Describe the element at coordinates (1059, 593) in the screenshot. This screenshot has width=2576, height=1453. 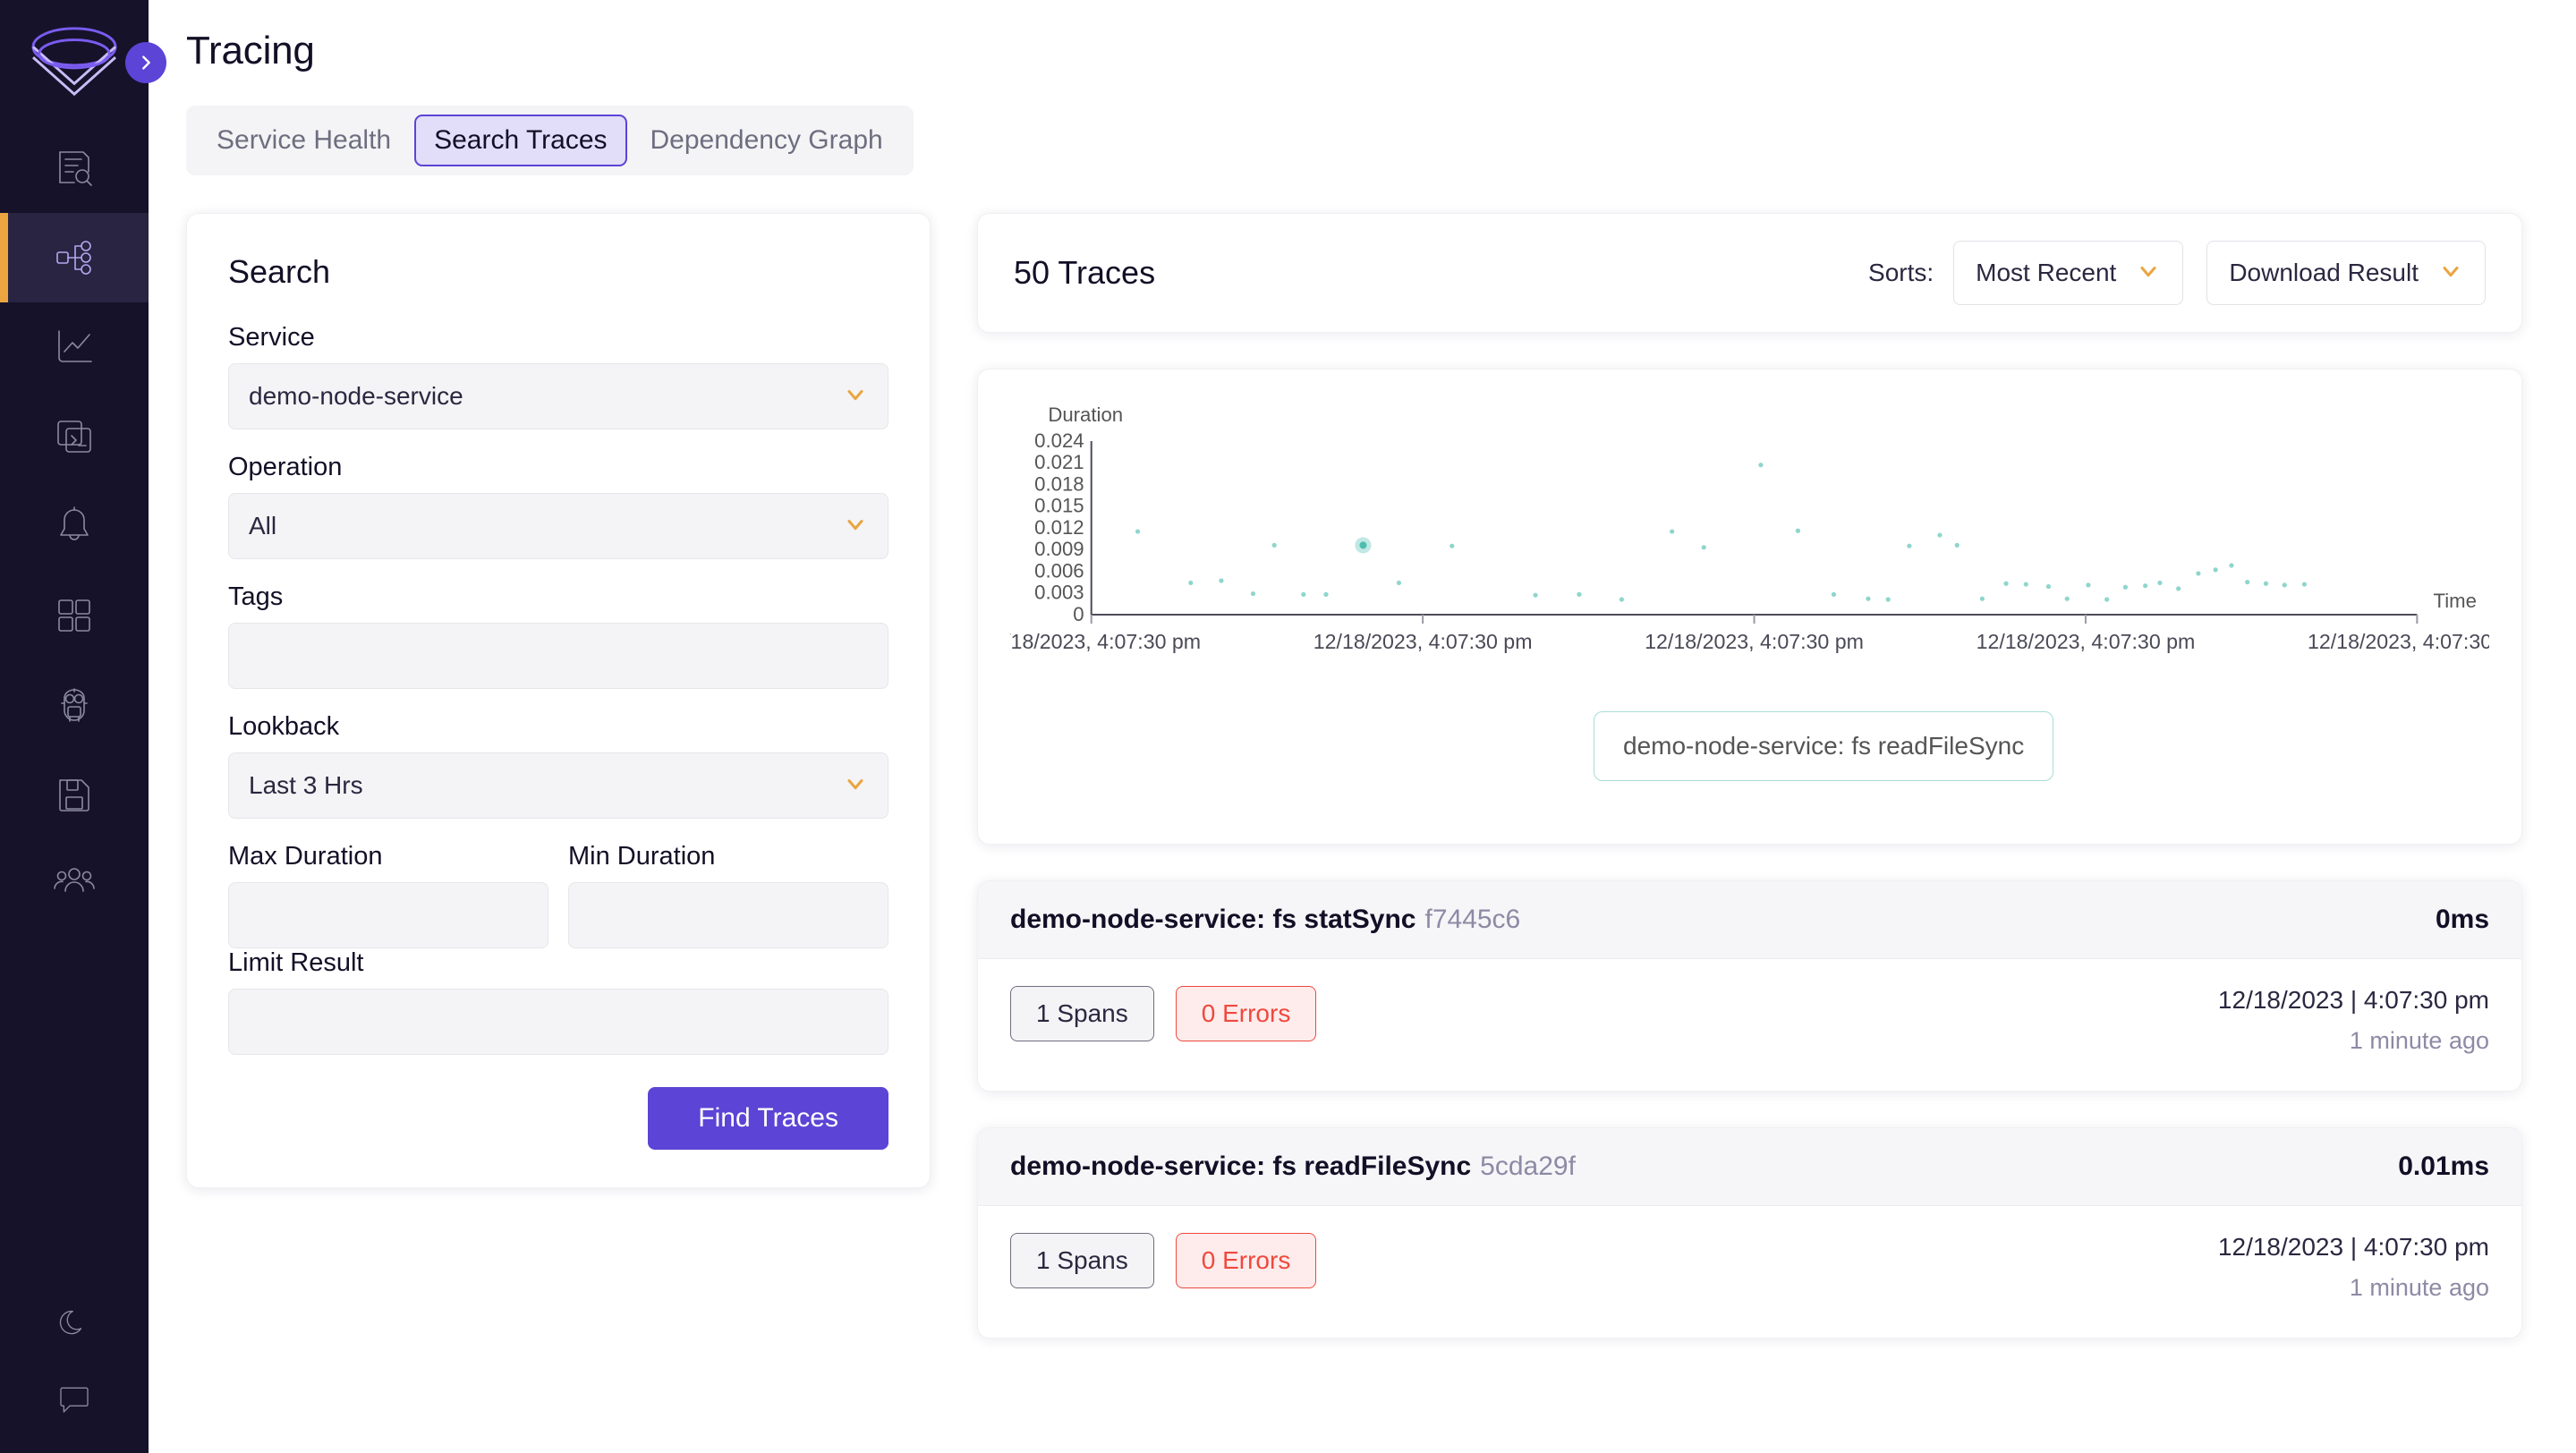
I see `svg-text: 0.003` at that location.